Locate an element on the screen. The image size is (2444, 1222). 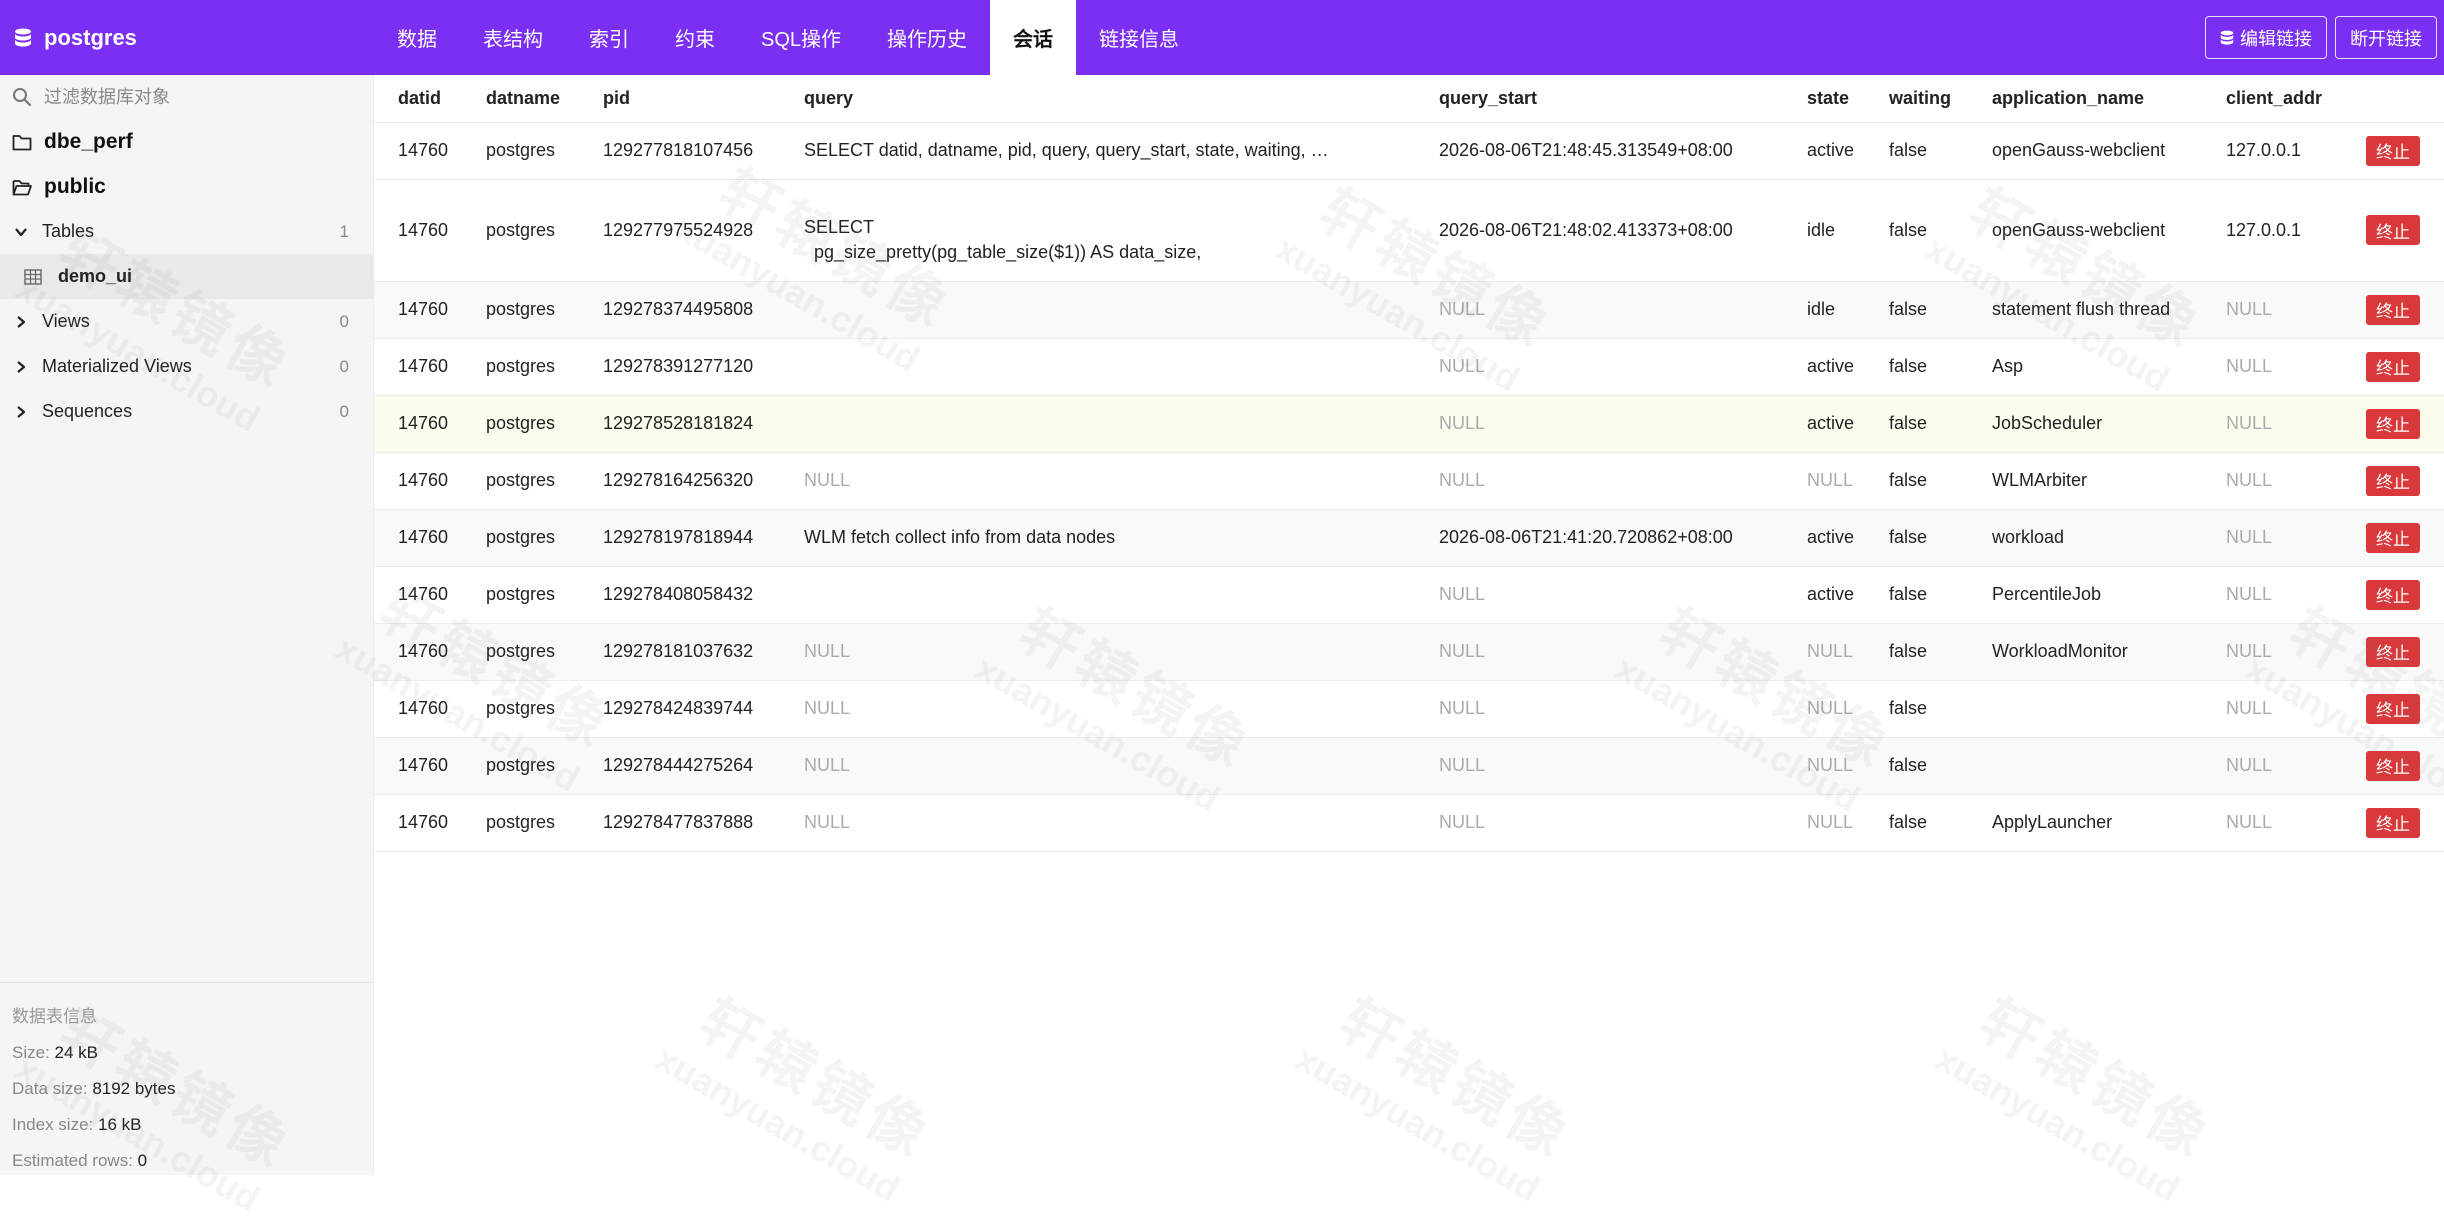
column-header-application_name: application_name is located at coordinates (2085, 99).